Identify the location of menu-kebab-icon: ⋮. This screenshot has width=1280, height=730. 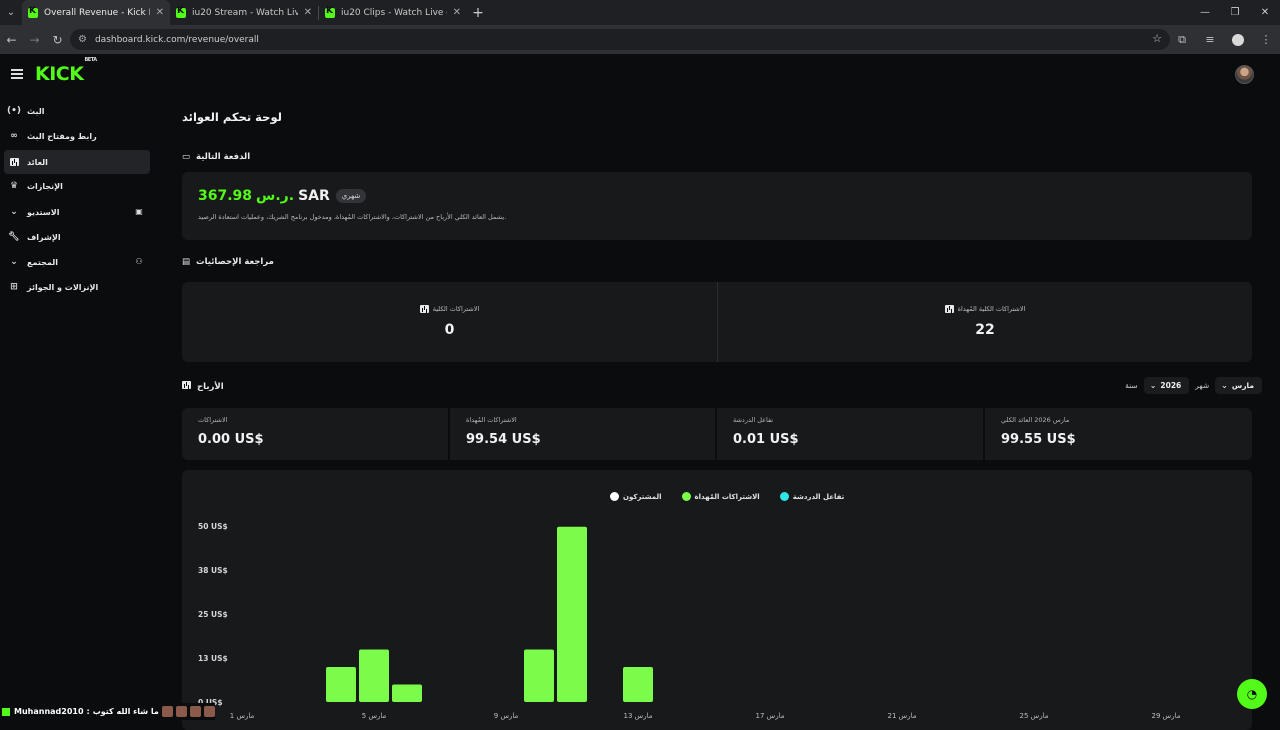
(1266, 39).